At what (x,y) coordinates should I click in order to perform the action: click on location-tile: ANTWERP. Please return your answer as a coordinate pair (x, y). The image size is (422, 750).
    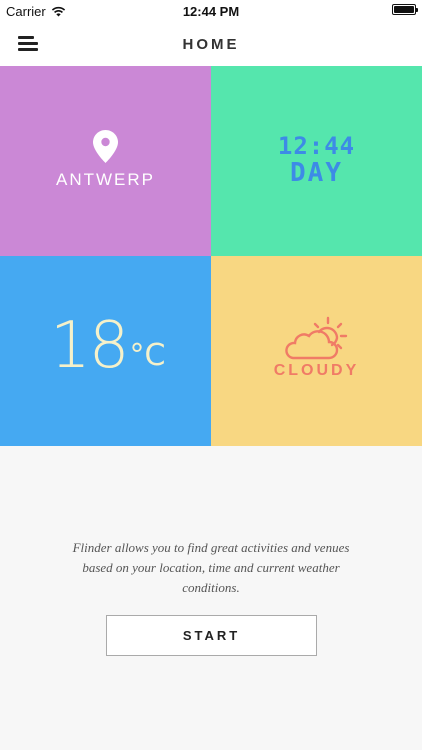
    Looking at the image, I should click on (105, 161).